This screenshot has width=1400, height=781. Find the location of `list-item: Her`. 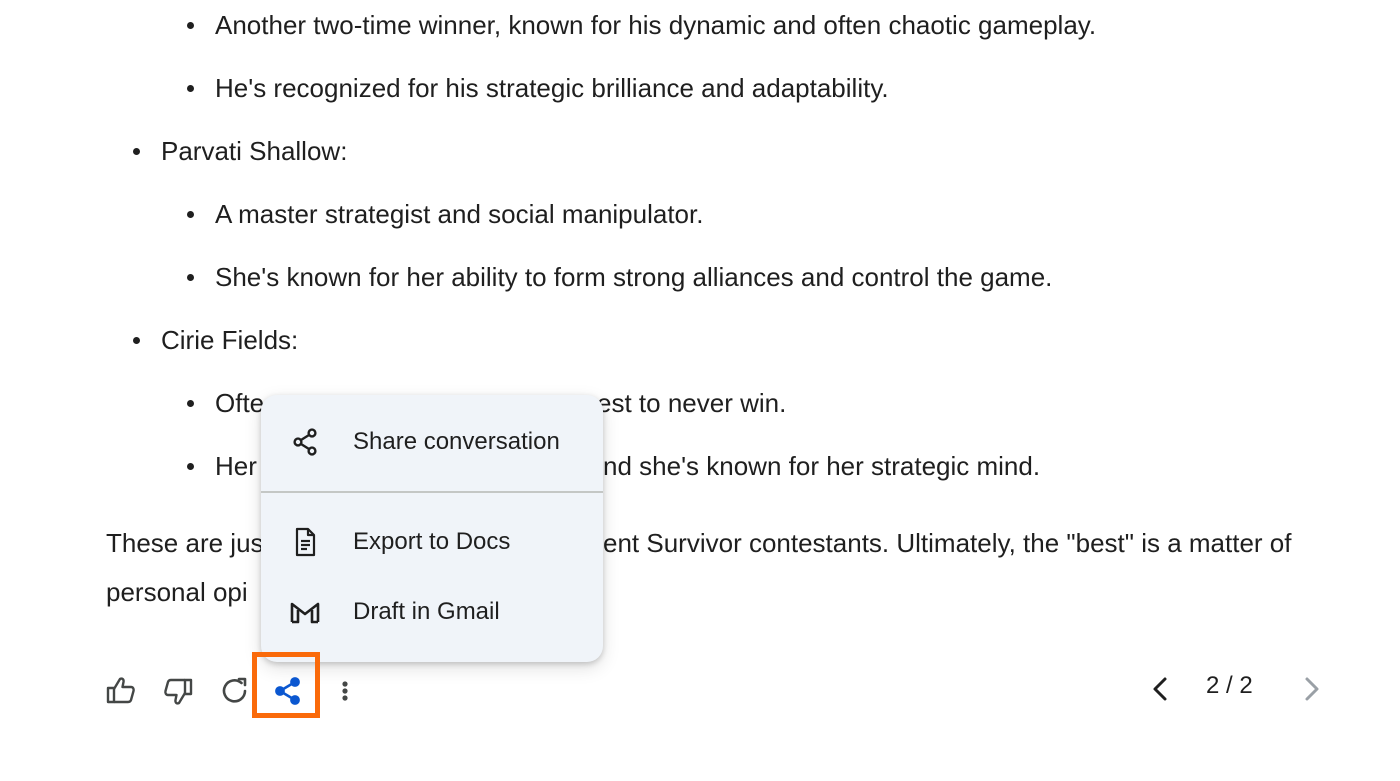

list-item: Her is located at coordinates (222, 466).